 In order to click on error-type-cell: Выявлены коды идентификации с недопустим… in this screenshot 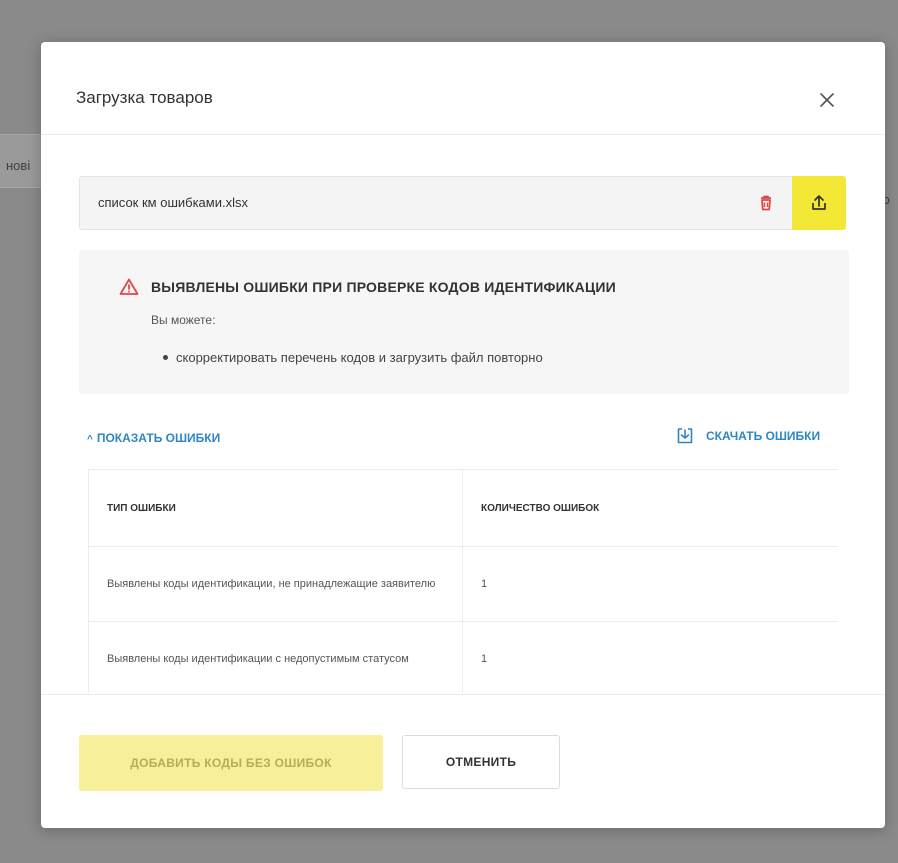, I will do `click(275, 657)`.